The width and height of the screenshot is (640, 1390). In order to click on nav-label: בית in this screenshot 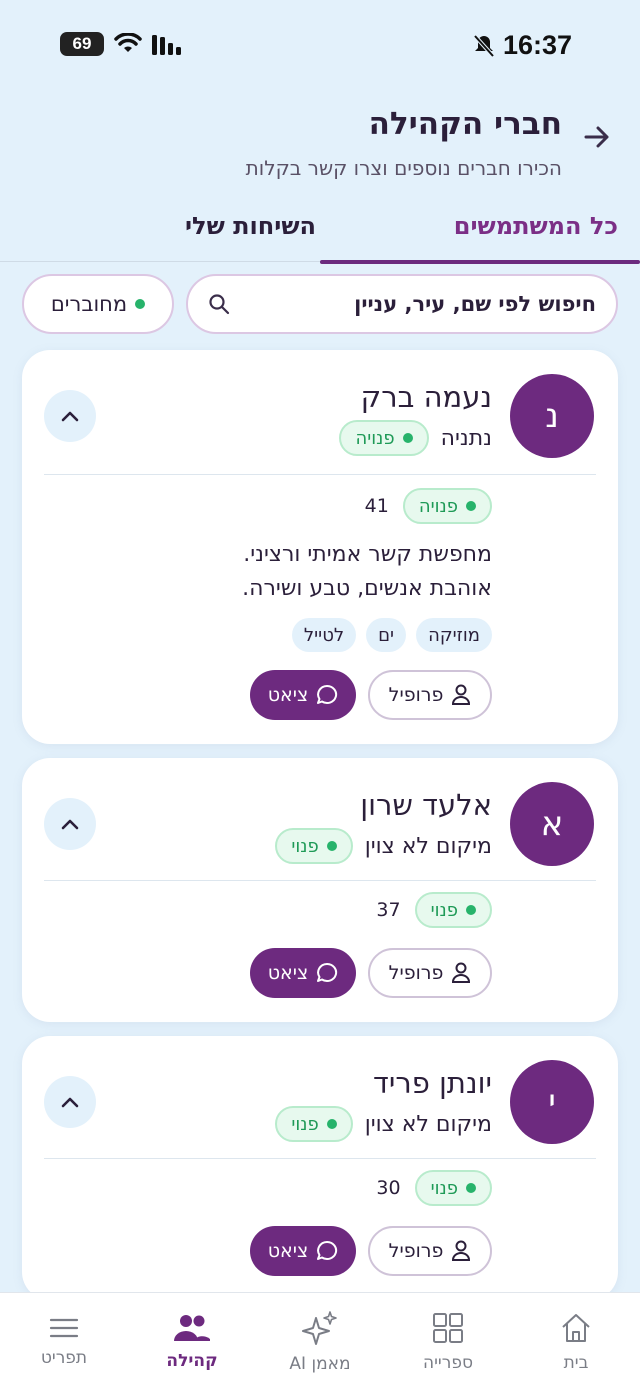, I will do `click(576, 1363)`.